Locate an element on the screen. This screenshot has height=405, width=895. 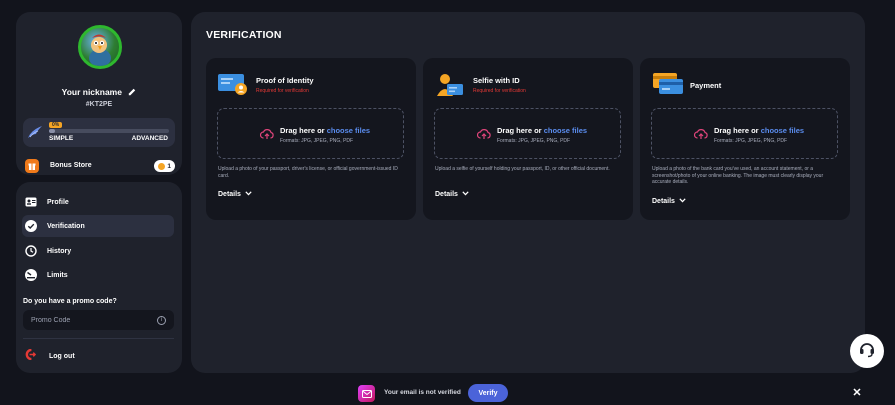
email-status-text: Your email is not verified is located at coordinates (422, 392).